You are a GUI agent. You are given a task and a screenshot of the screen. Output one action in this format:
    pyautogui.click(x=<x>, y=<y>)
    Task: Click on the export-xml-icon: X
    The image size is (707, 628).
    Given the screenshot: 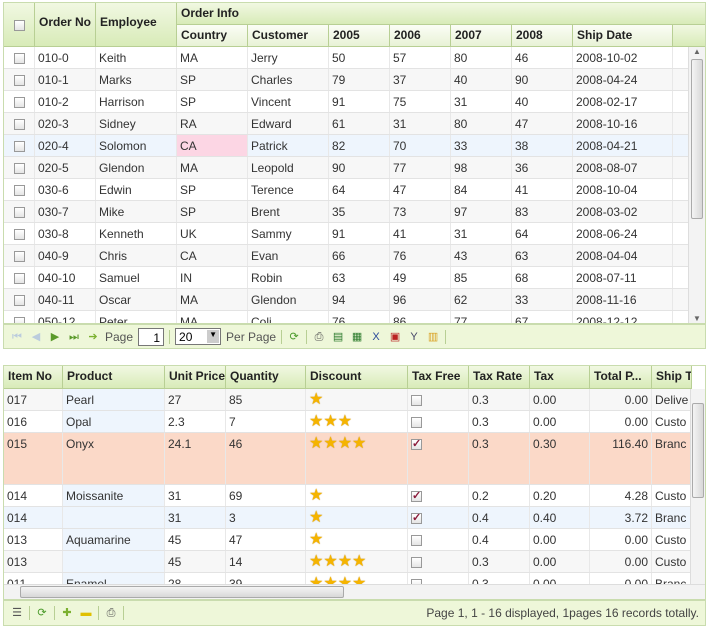 What is the action you would take?
    pyautogui.click(x=376, y=337)
    